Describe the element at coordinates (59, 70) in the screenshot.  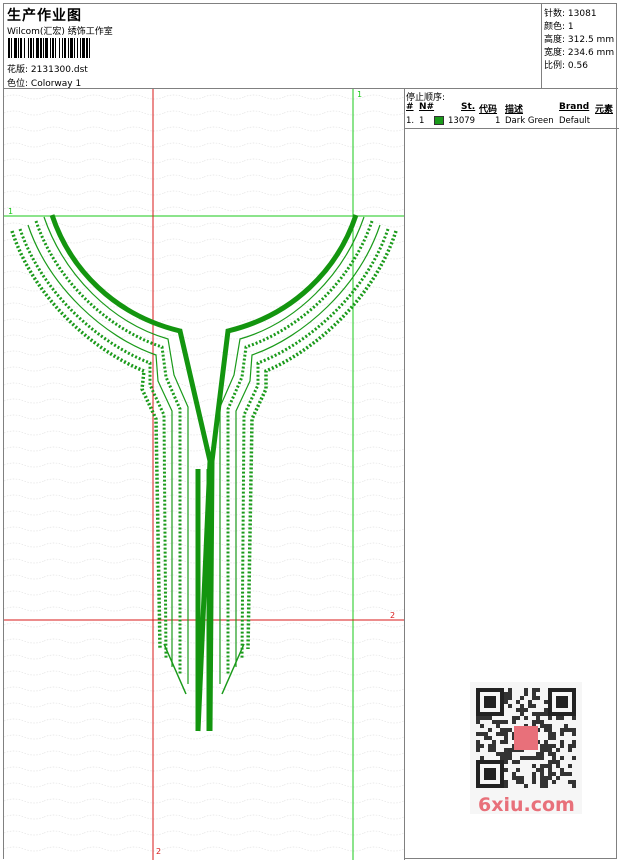
I see `design-value: 2131300.dst` at that location.